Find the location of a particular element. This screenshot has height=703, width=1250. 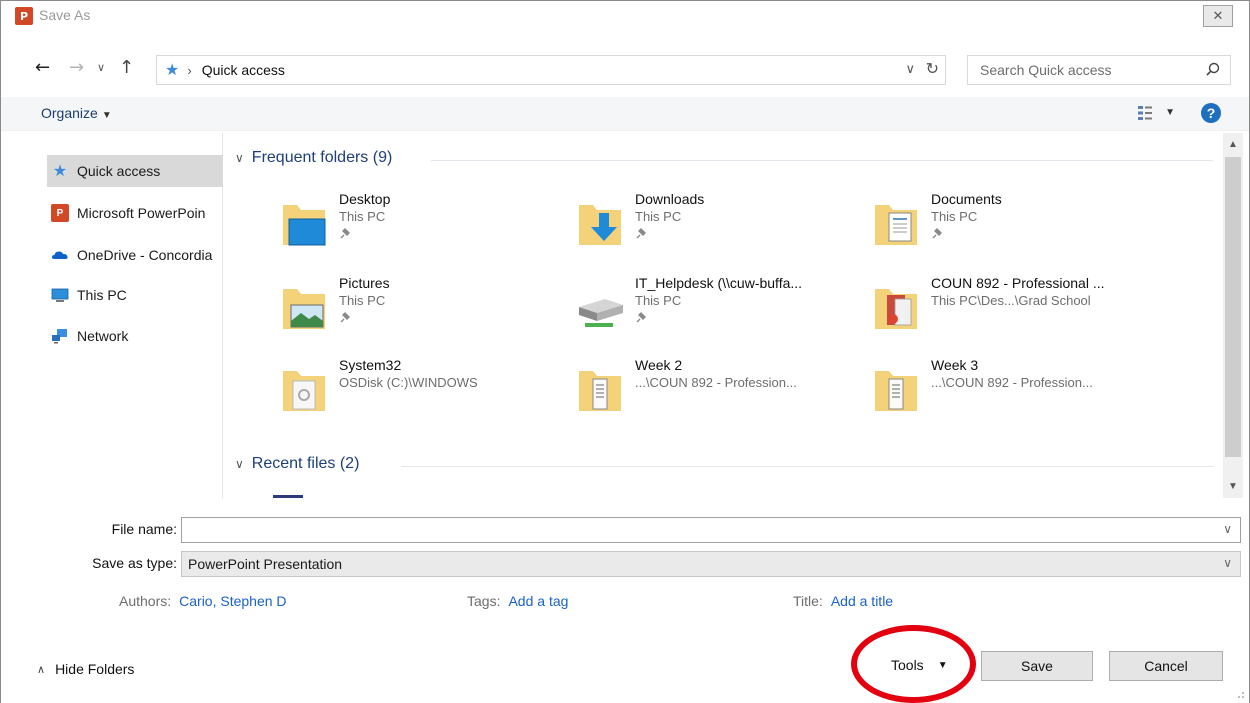

cancel-button: Cancel is located at coordinates (1166, 666).